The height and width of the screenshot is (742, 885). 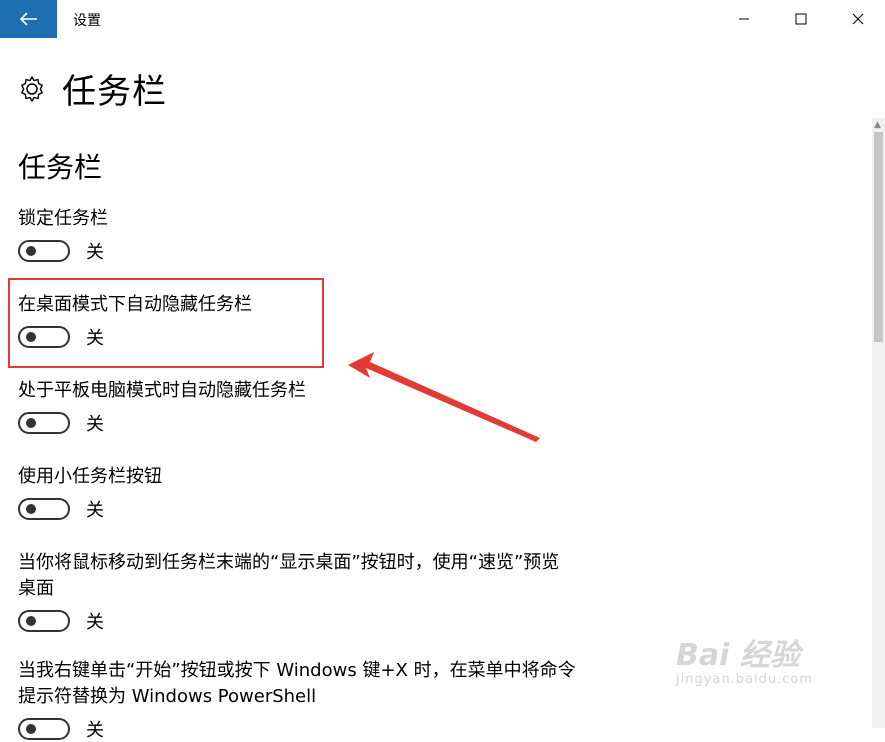 I want to click on annotation-arrow-icon, so click(x=444, y=397).